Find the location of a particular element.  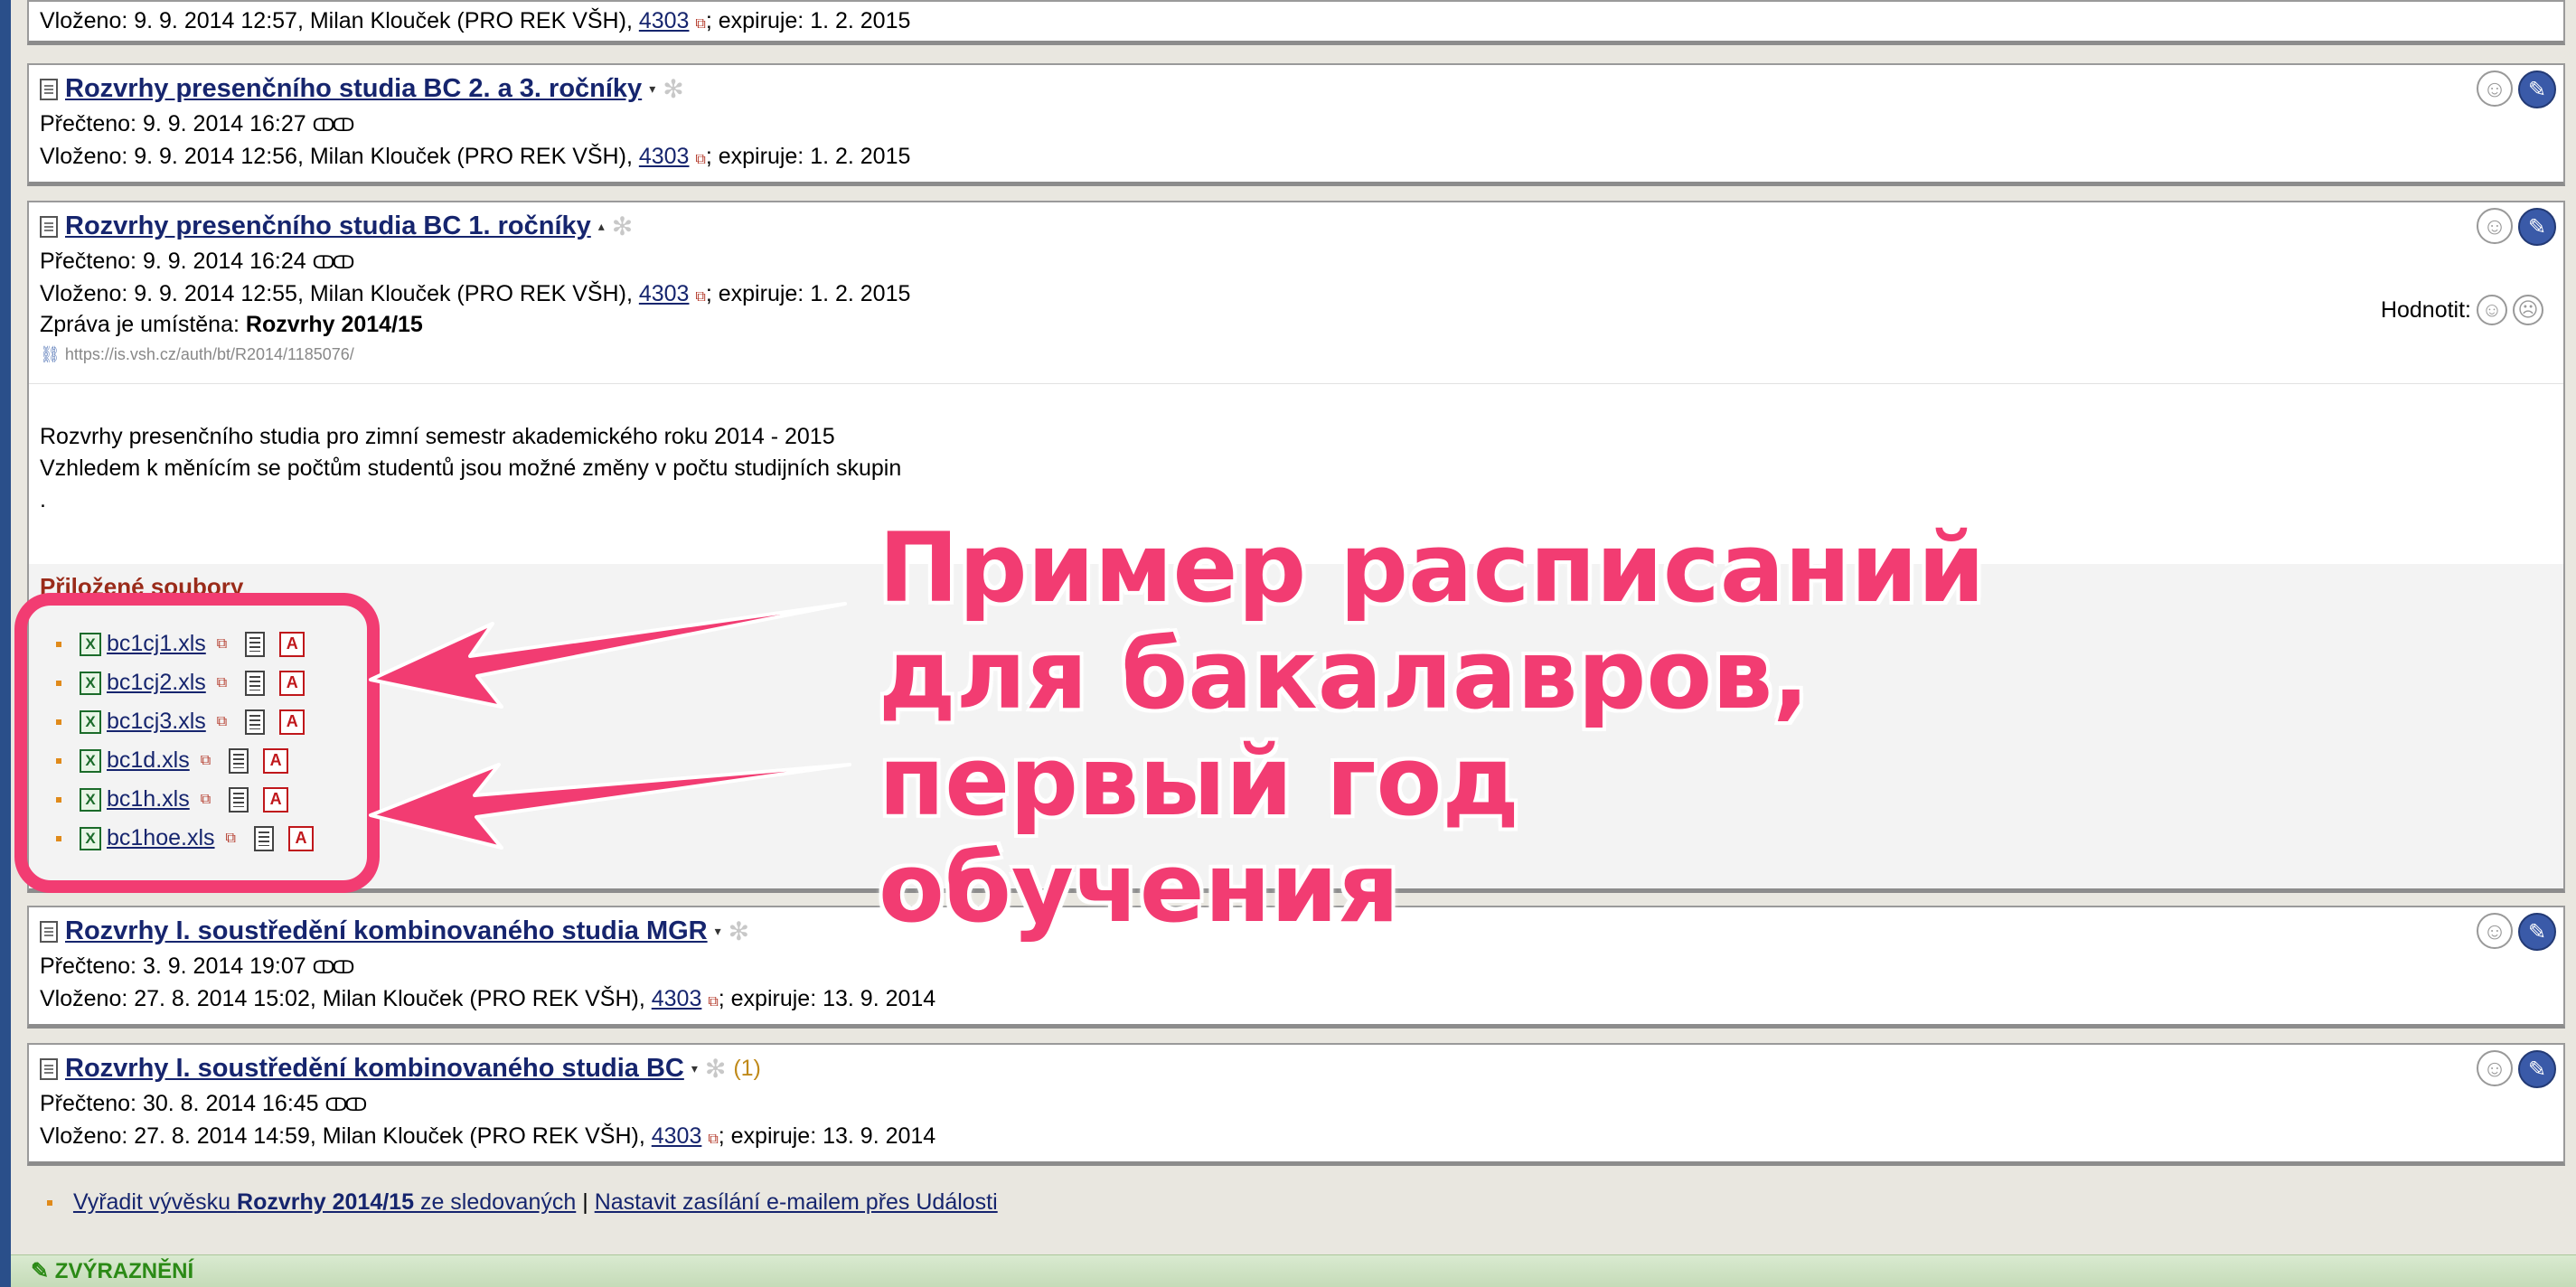

annotation-line: для бакалавров, is located at coordinates (1344, 674).